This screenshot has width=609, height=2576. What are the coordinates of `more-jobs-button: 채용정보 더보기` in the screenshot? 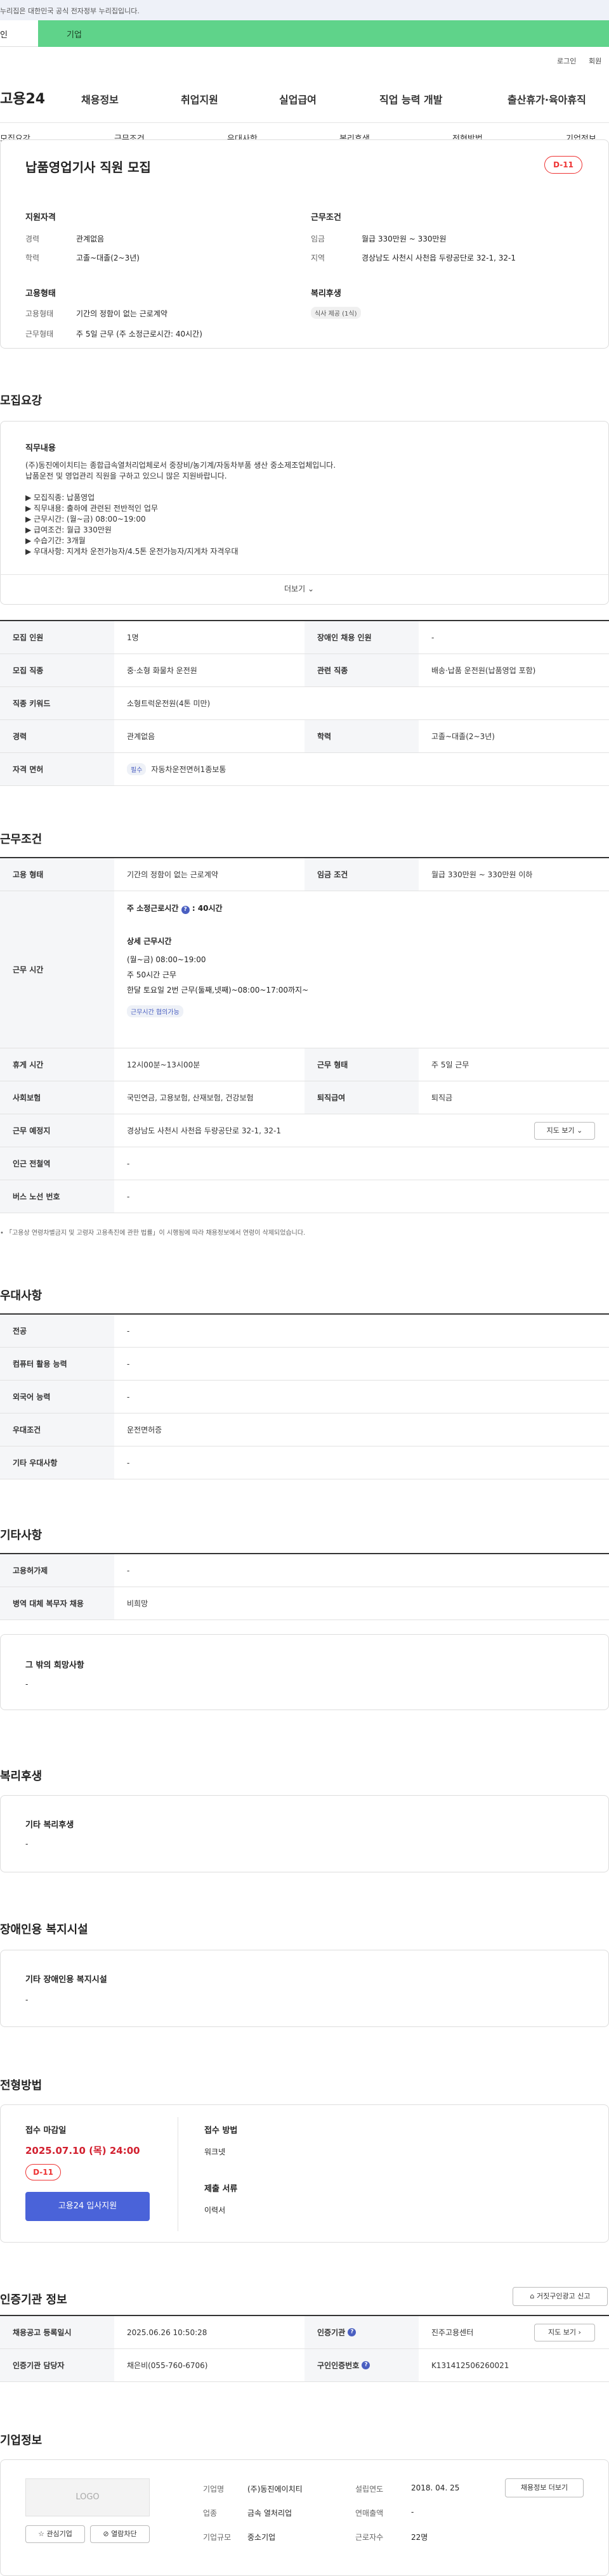 It's located at (544, 2487).